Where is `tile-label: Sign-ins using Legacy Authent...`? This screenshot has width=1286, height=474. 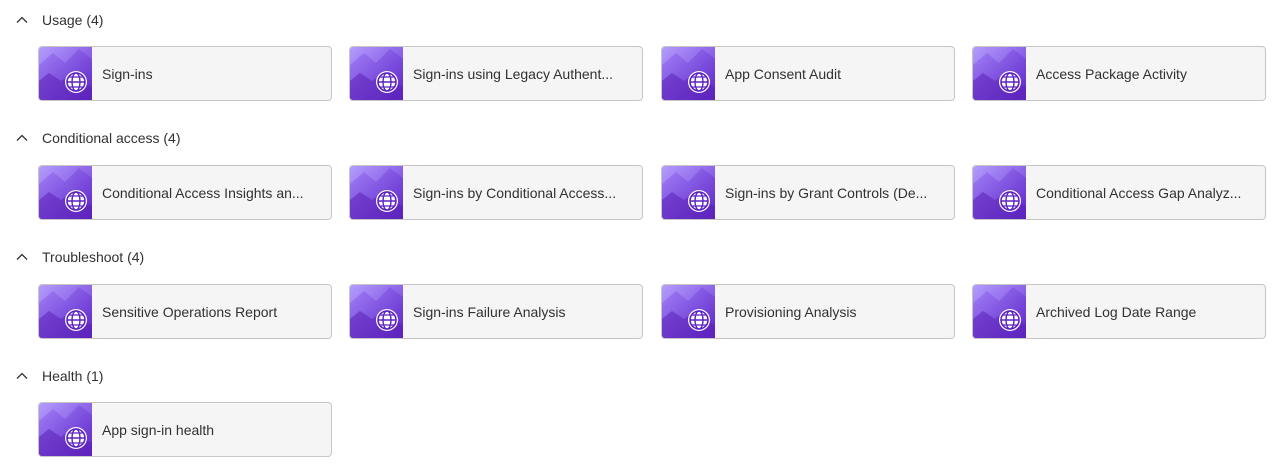 tile-label: Sign-ins using Legacy Authent... is located at coordinates (513, 73).